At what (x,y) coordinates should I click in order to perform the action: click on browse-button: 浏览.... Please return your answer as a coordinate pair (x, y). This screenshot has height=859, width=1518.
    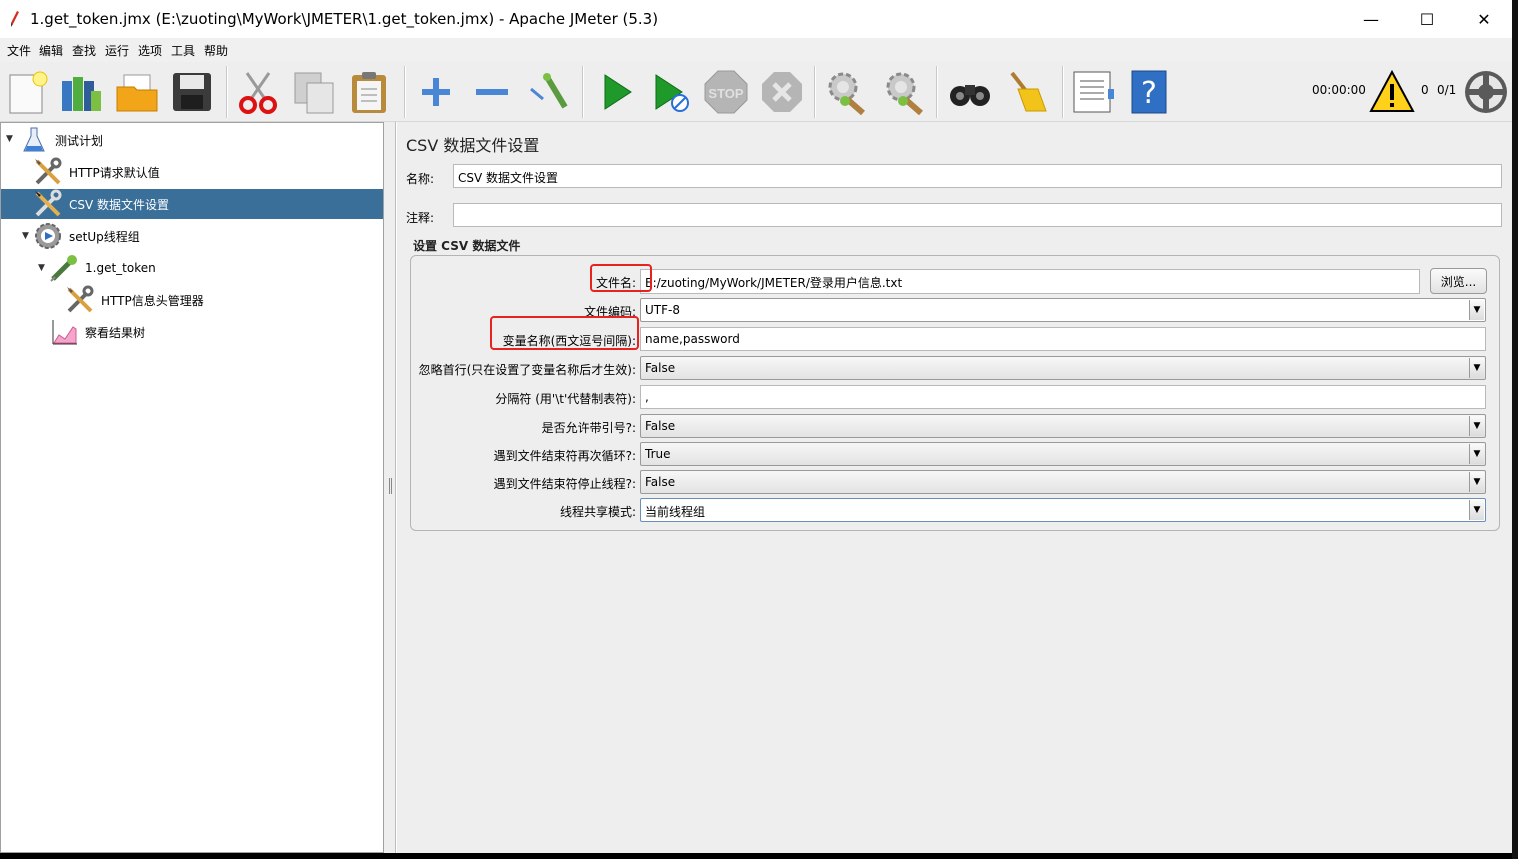
    Looking at the image, I should click on (1458, 281).